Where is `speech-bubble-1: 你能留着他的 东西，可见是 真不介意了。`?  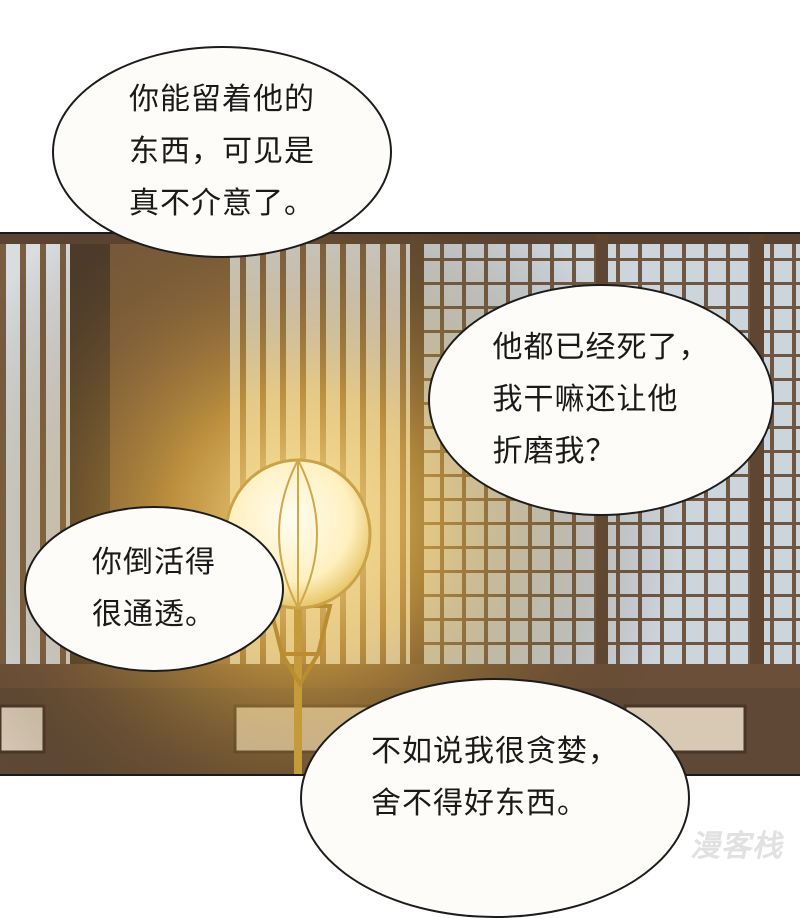 speech-bubble-1: 你能留着他的 东西，可见是 真不介意了。 is located at coordinates (222, 152).